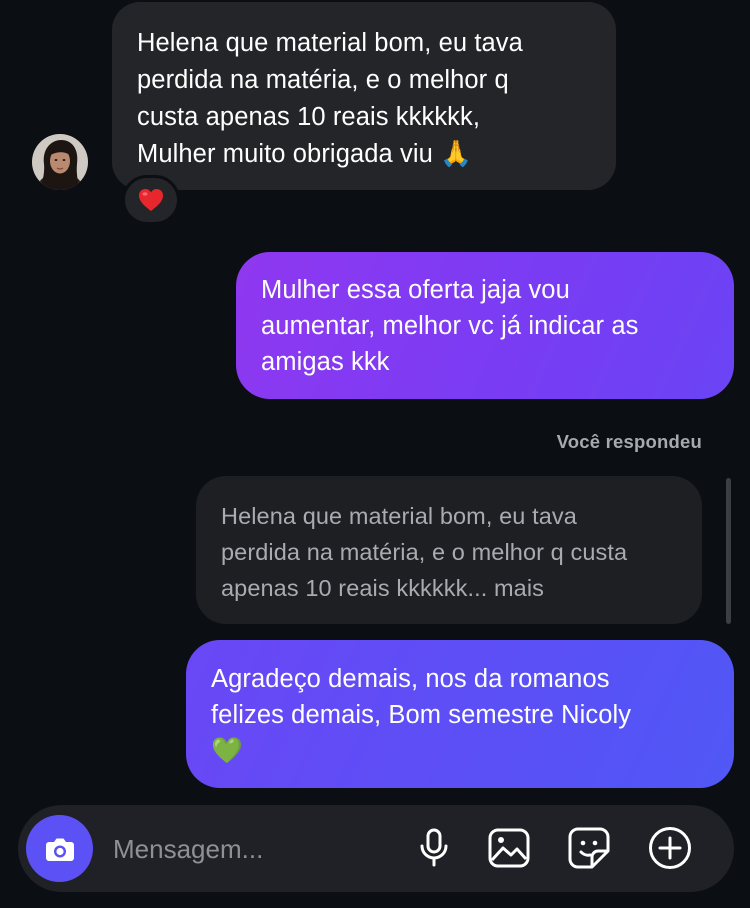 The image size is (750, 908). What do you see at coordinates (399, 516) in the screenshot?
I see `quoted-text-line: Helena que material bom, eu tava` at bounding box center [399, 516].